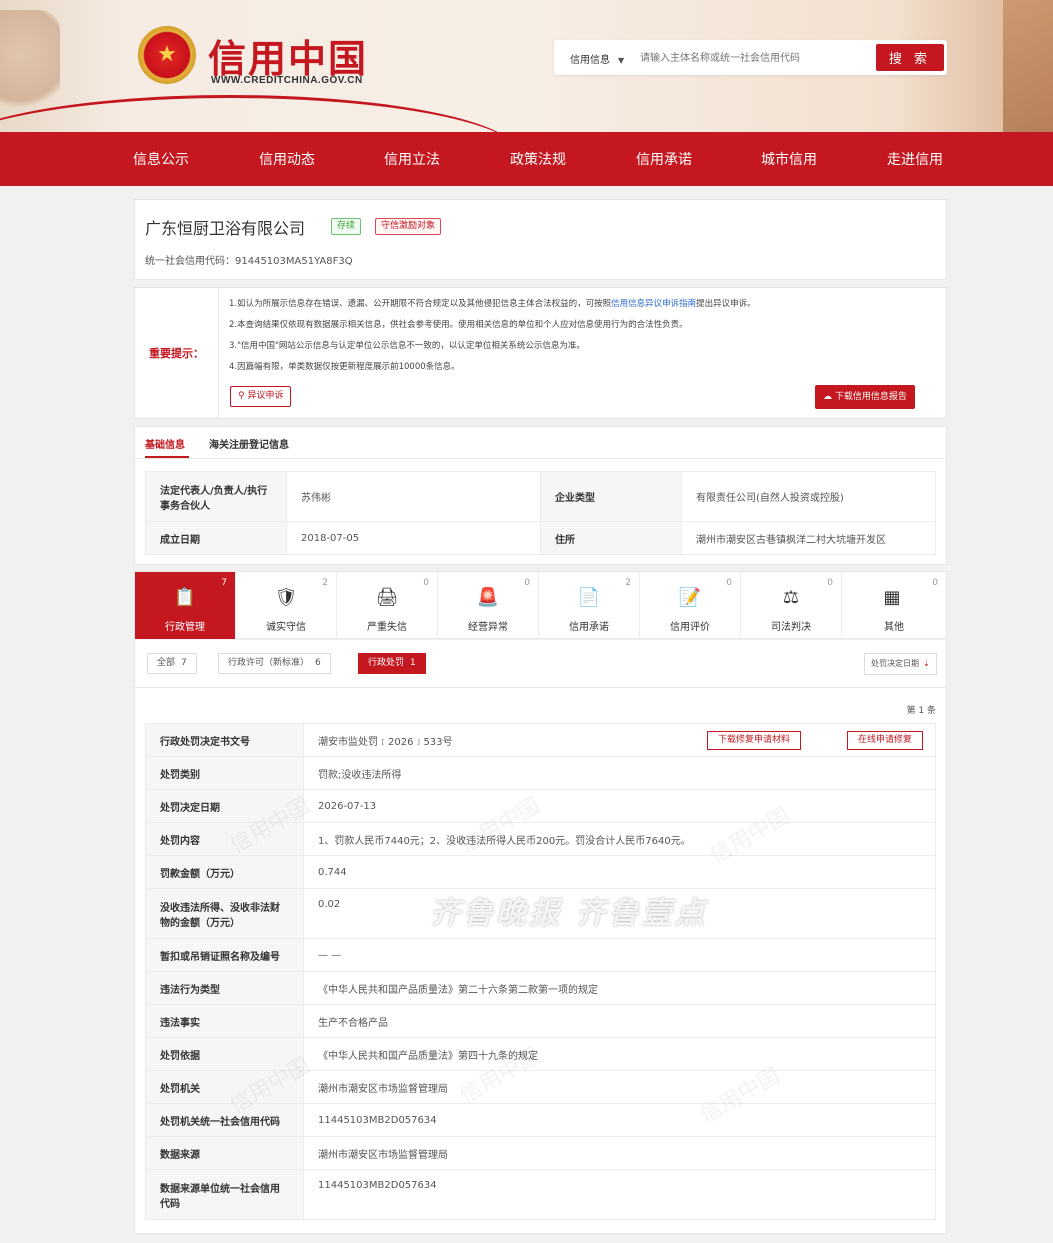 This screenshot has height=1243, width=1053. What do you see at coordinates (619, 1054) in the screenshot?
I see `field-value: 《中华人民共和国产品质量法》第四十九条的规定` at bounding box center [619, 1054].